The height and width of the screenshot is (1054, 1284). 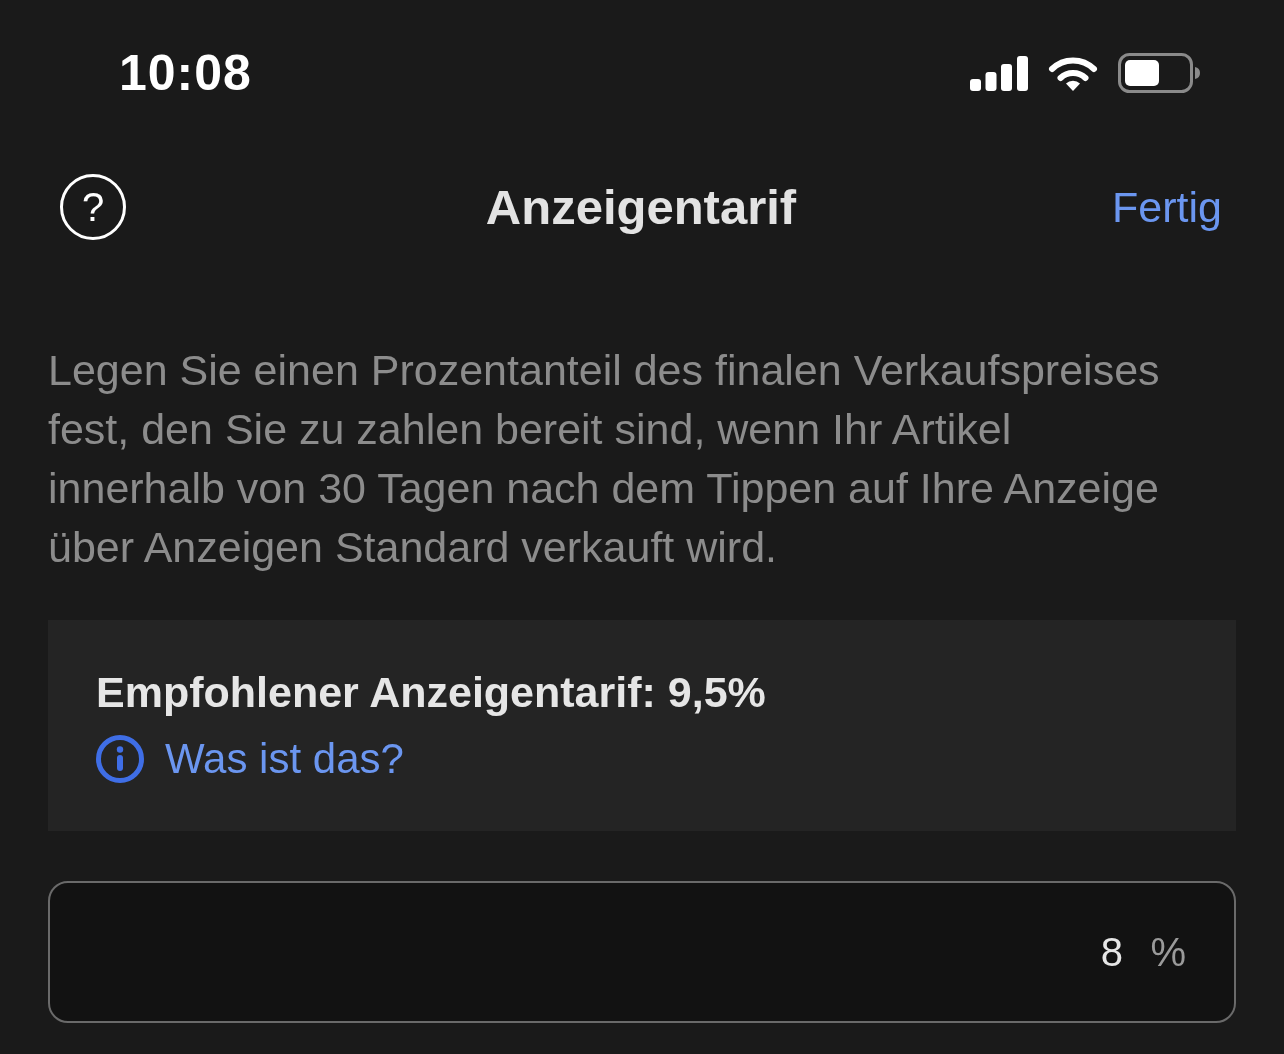 I want to click on done-button: Fertig, so click(x=1167, y=207).